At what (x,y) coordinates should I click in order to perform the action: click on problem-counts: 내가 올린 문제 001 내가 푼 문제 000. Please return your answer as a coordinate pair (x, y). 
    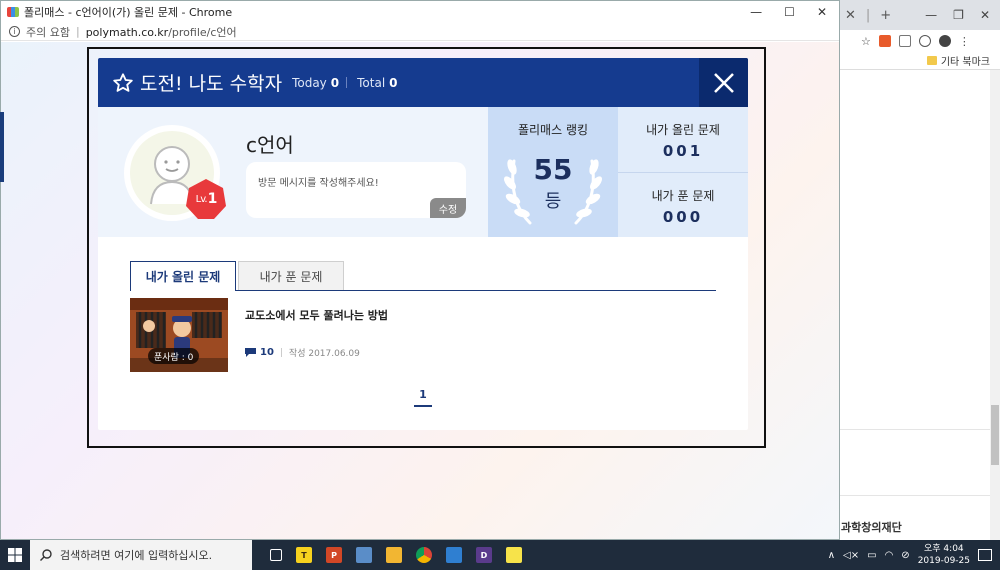
    Looking at the image, I should click on (683, 172).